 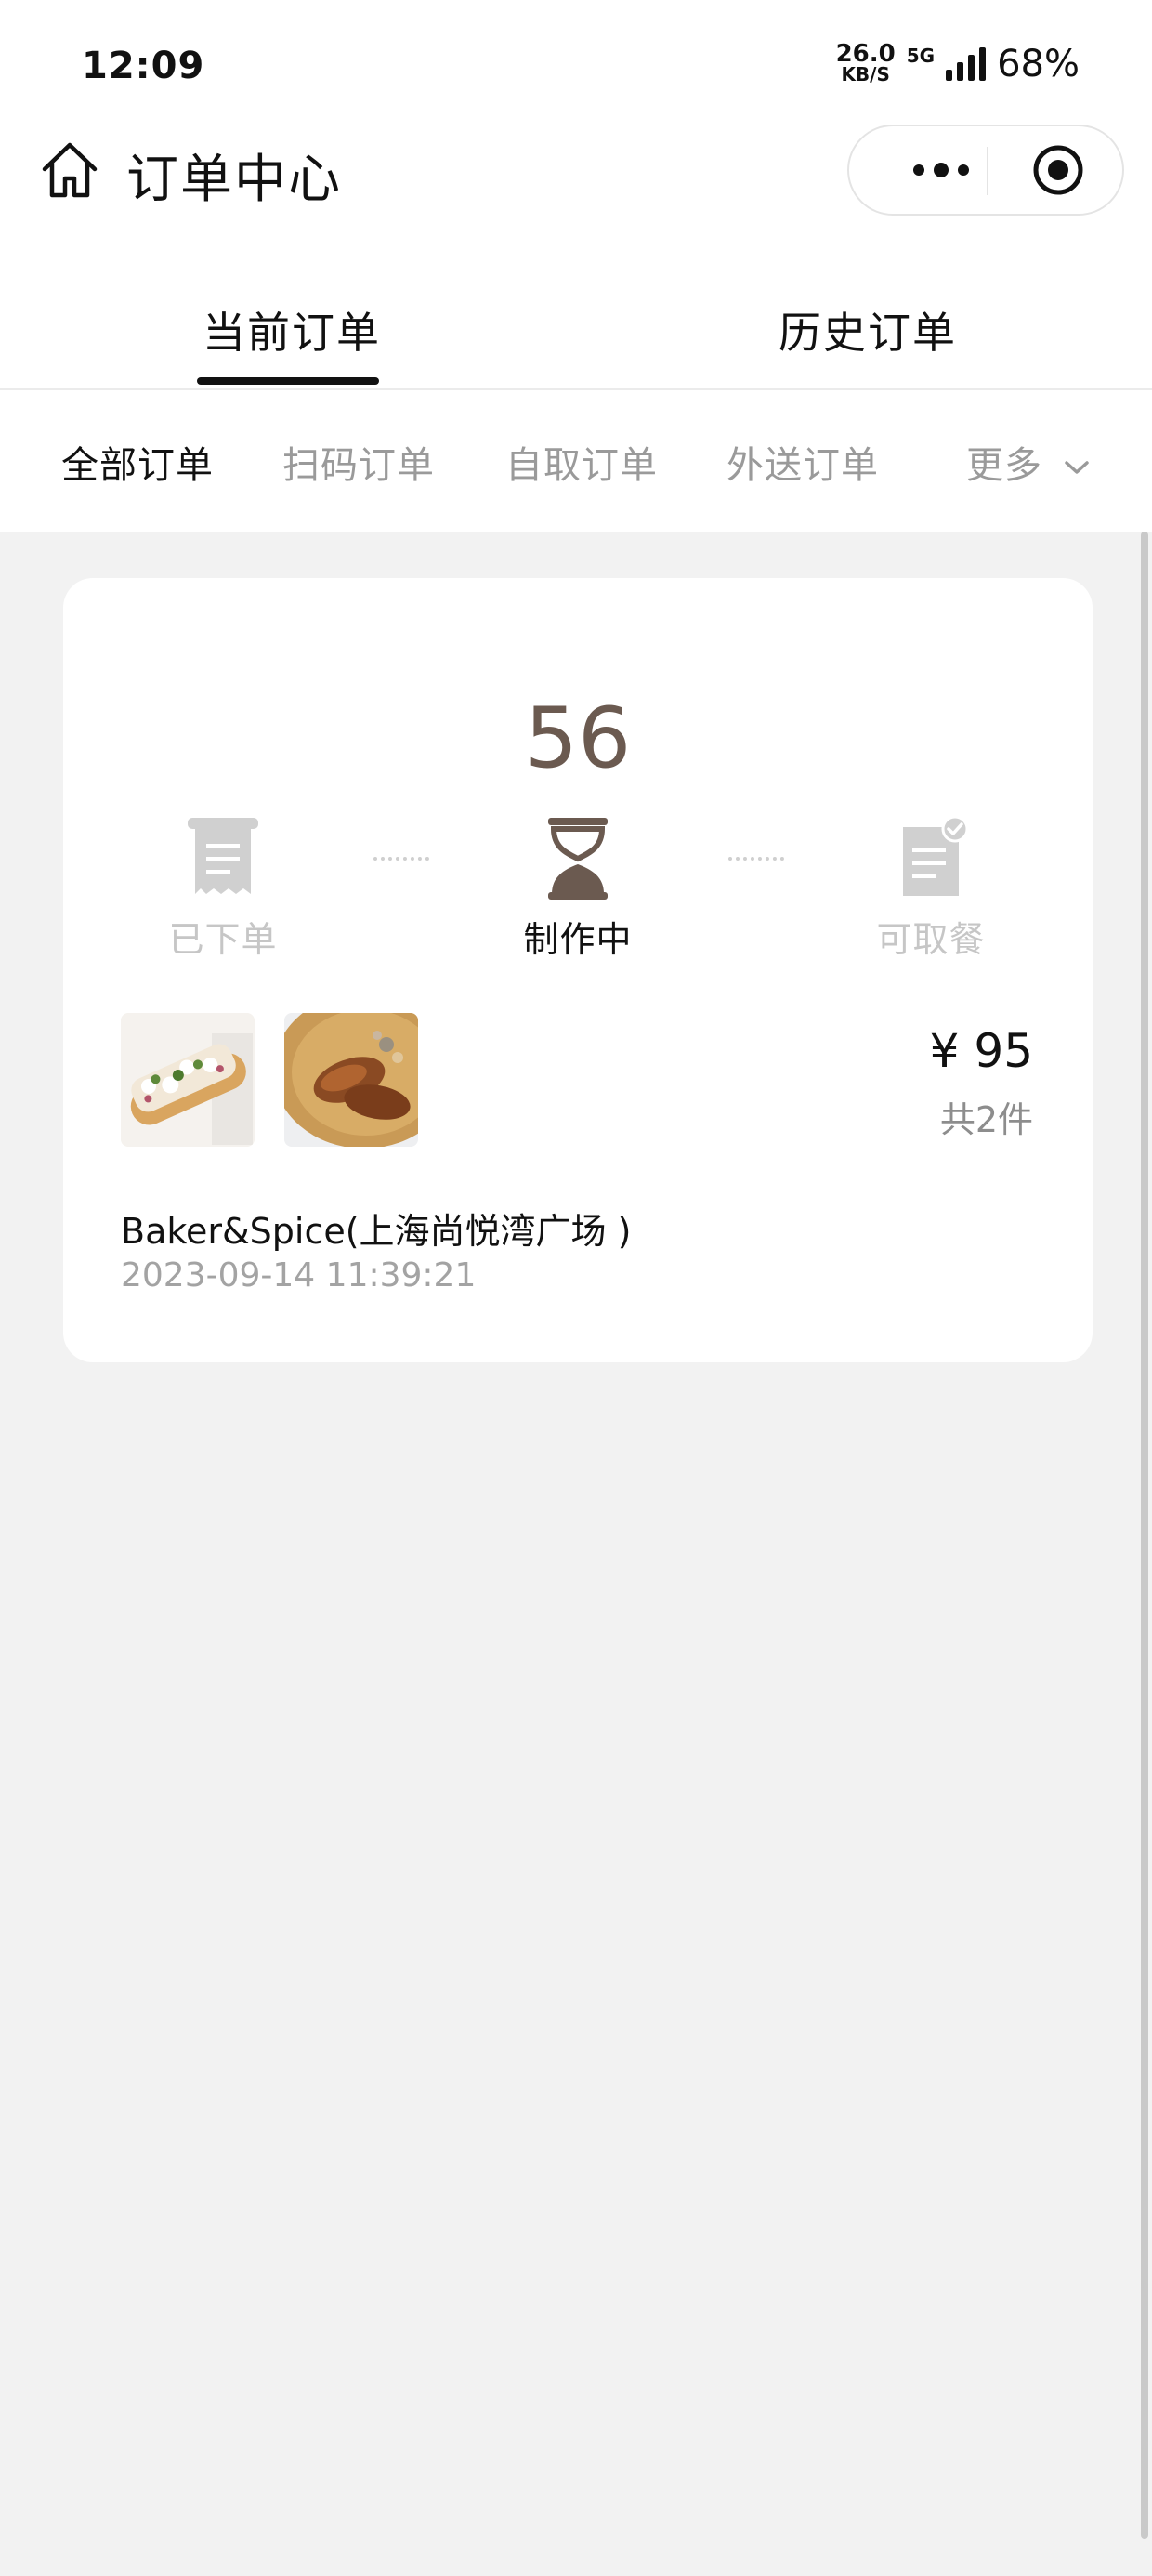 I want to click on mini-program-capsule, so click(x=985, y=170).